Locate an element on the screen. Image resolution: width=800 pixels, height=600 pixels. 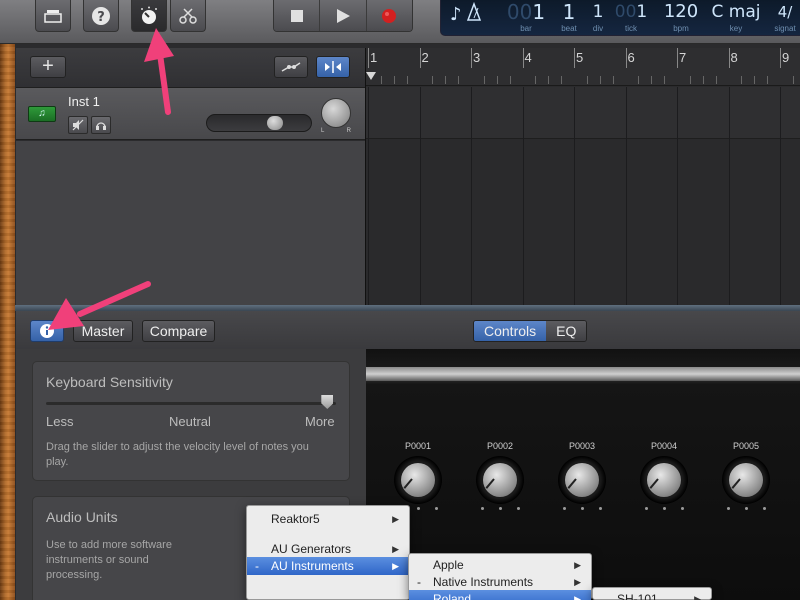
ruler-bar-number: 7 is located at coordinates (683, 57).